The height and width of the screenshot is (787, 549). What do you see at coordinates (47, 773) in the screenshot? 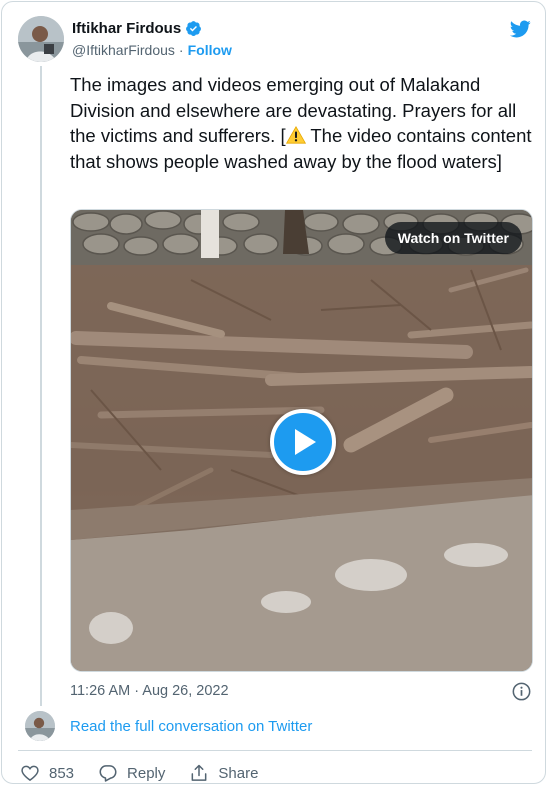
I see `like-button: 853` at bounding box center [47, 773].